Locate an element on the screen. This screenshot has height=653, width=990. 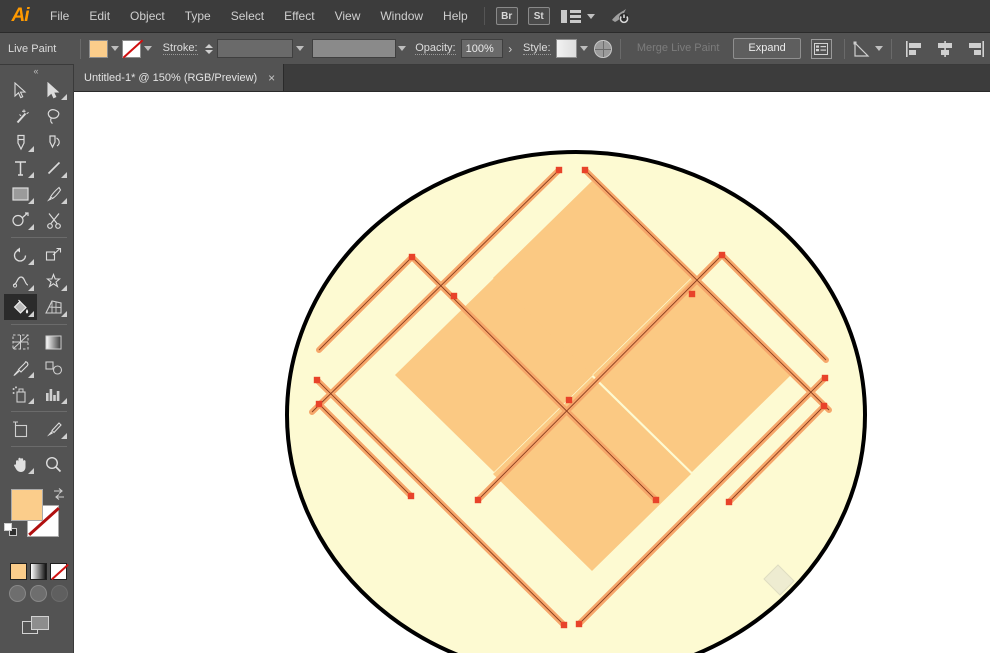
workspace-switcher is located at coordinates (577, 16).